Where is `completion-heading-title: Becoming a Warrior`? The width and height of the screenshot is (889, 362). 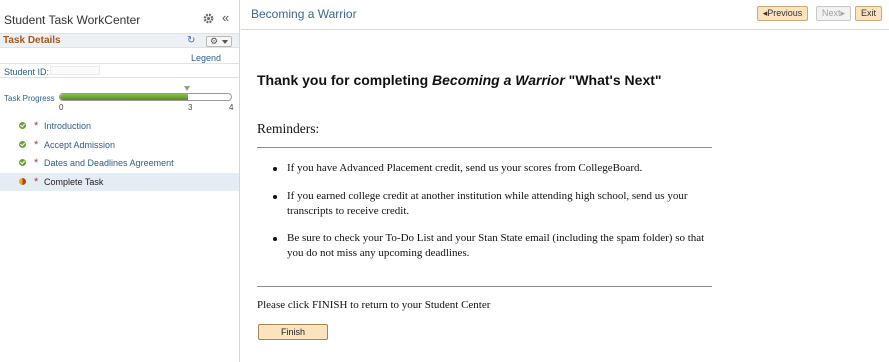 completion-heading-title: Becoming a Warrior is located at coordinates (498, 80).